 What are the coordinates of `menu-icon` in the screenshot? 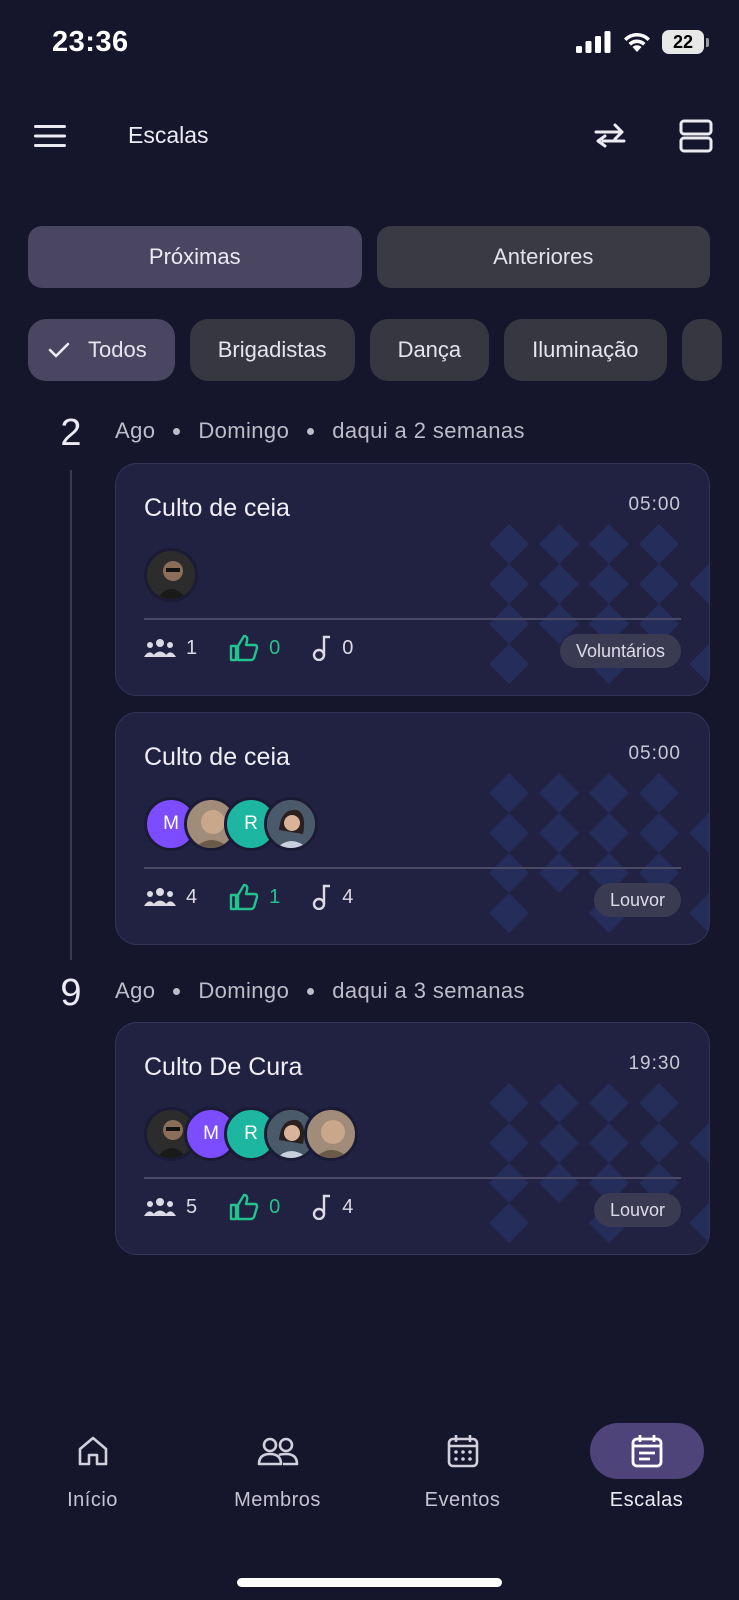 It's located at (50, 136).